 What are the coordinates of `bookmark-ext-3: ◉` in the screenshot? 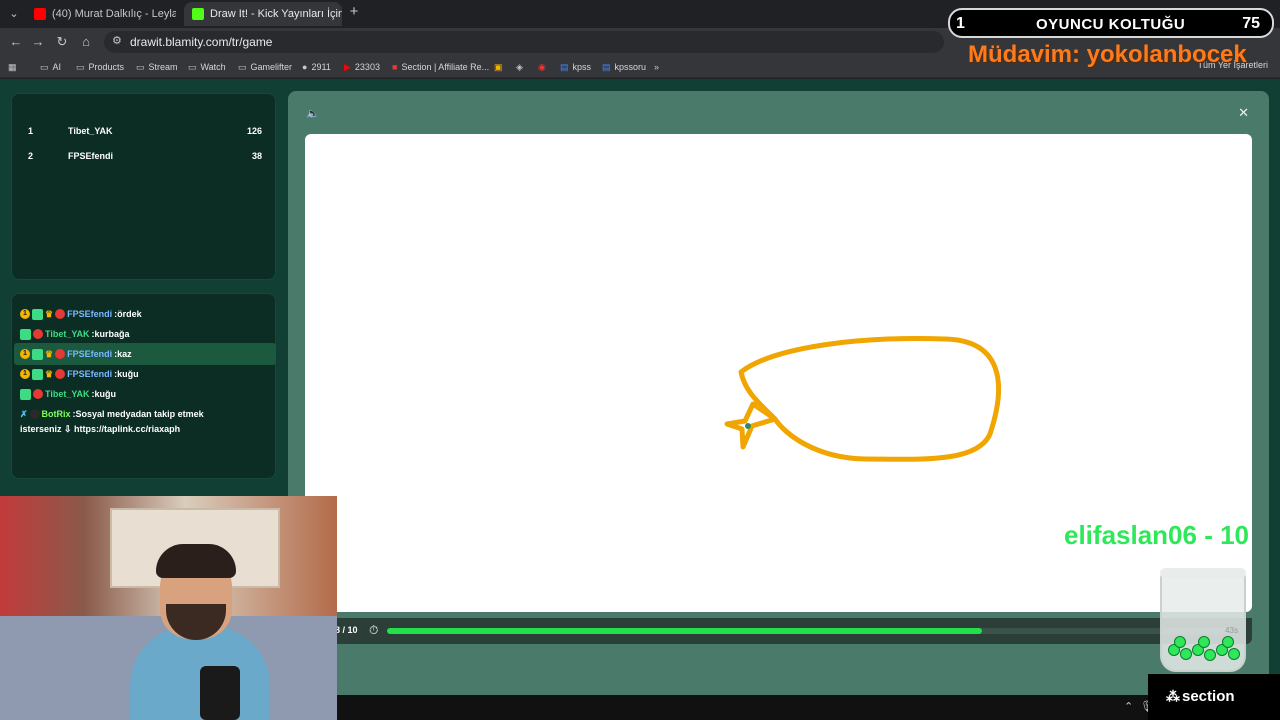 It's located at (542, 67).